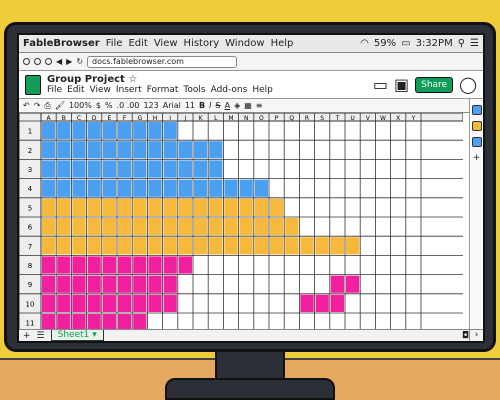 This screenshot has width=500, height=400. I want to click on percent-button: %, so click(109, 105).